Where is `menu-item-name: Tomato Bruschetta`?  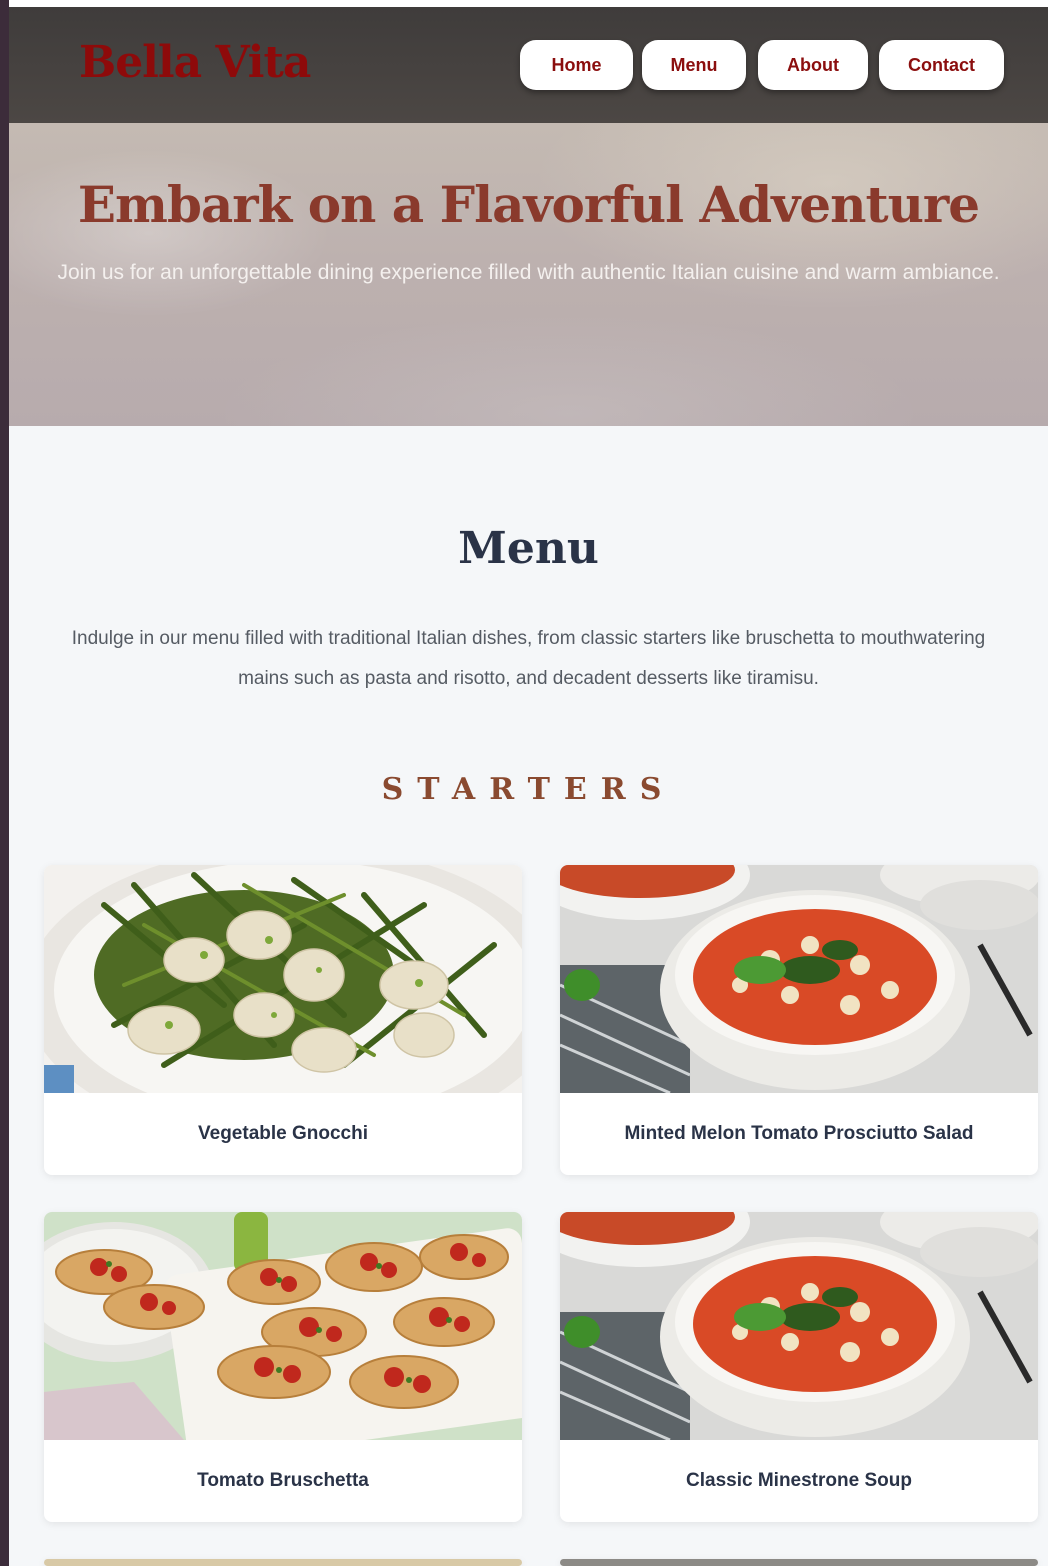 menu-item-name: Tomato Bruschetta is located at coordinates (283, 1480).